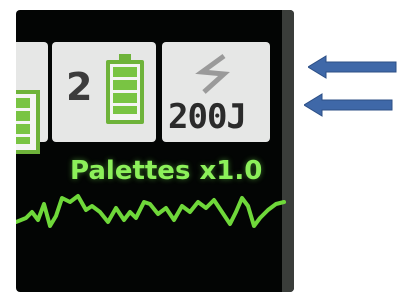 The height and width of the screenshot is (294, 408). What do you see at coordinates (151, 211) in the screenshot?
I see `ecg-waveform` at bounding box center [151, 211].